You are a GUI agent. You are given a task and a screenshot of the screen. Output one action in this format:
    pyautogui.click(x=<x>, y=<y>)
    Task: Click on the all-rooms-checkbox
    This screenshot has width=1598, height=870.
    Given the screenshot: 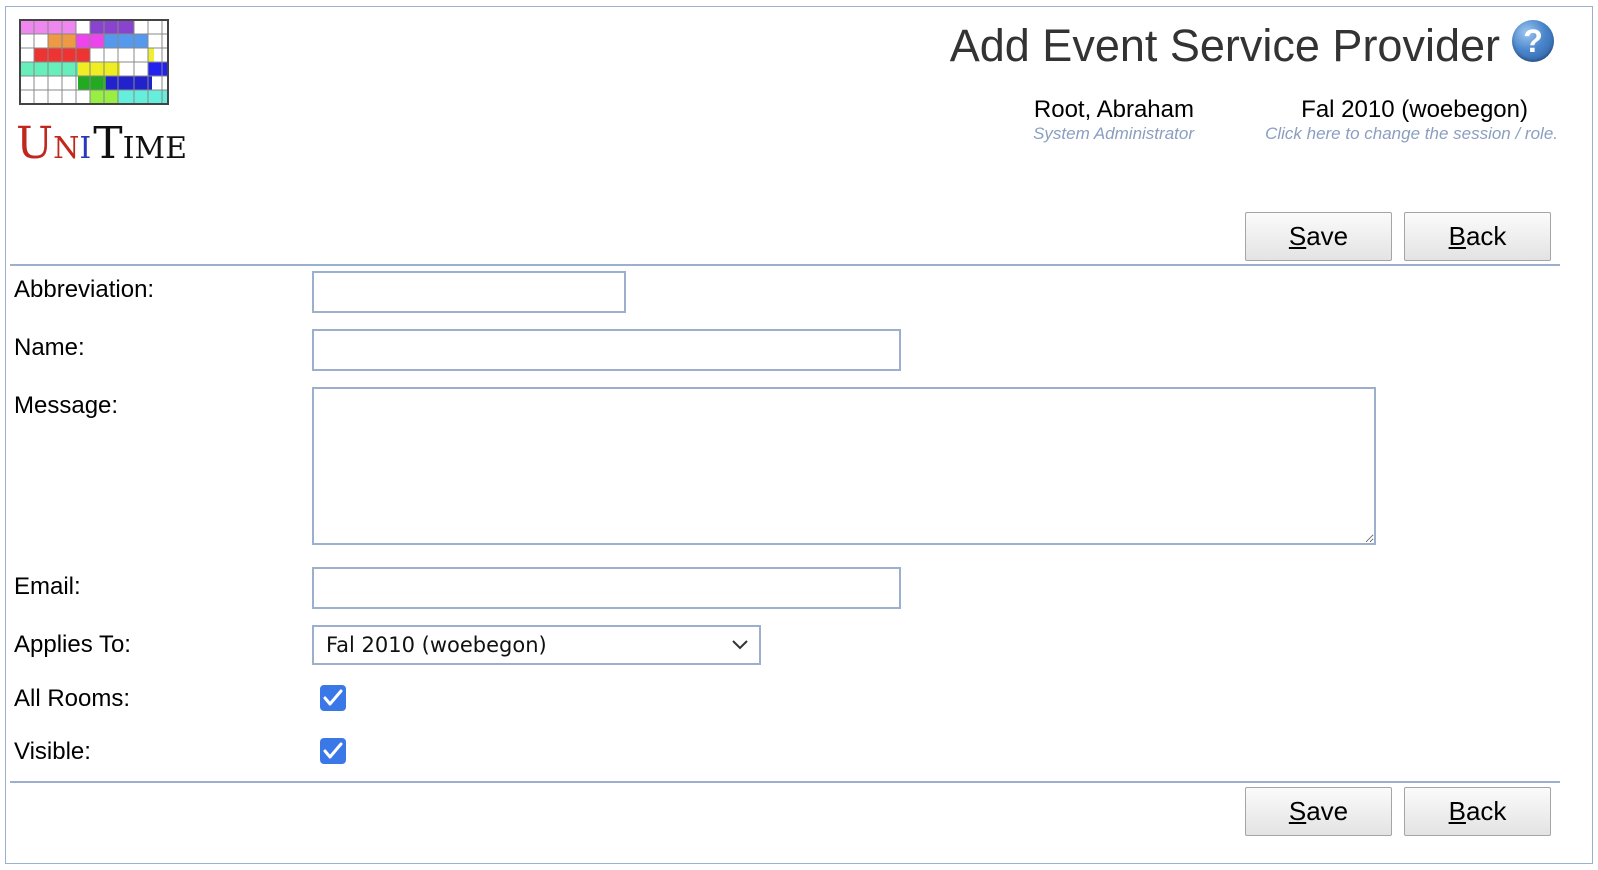 What is the action you would take?
    pyautogui.click(x=333, y=698)
    